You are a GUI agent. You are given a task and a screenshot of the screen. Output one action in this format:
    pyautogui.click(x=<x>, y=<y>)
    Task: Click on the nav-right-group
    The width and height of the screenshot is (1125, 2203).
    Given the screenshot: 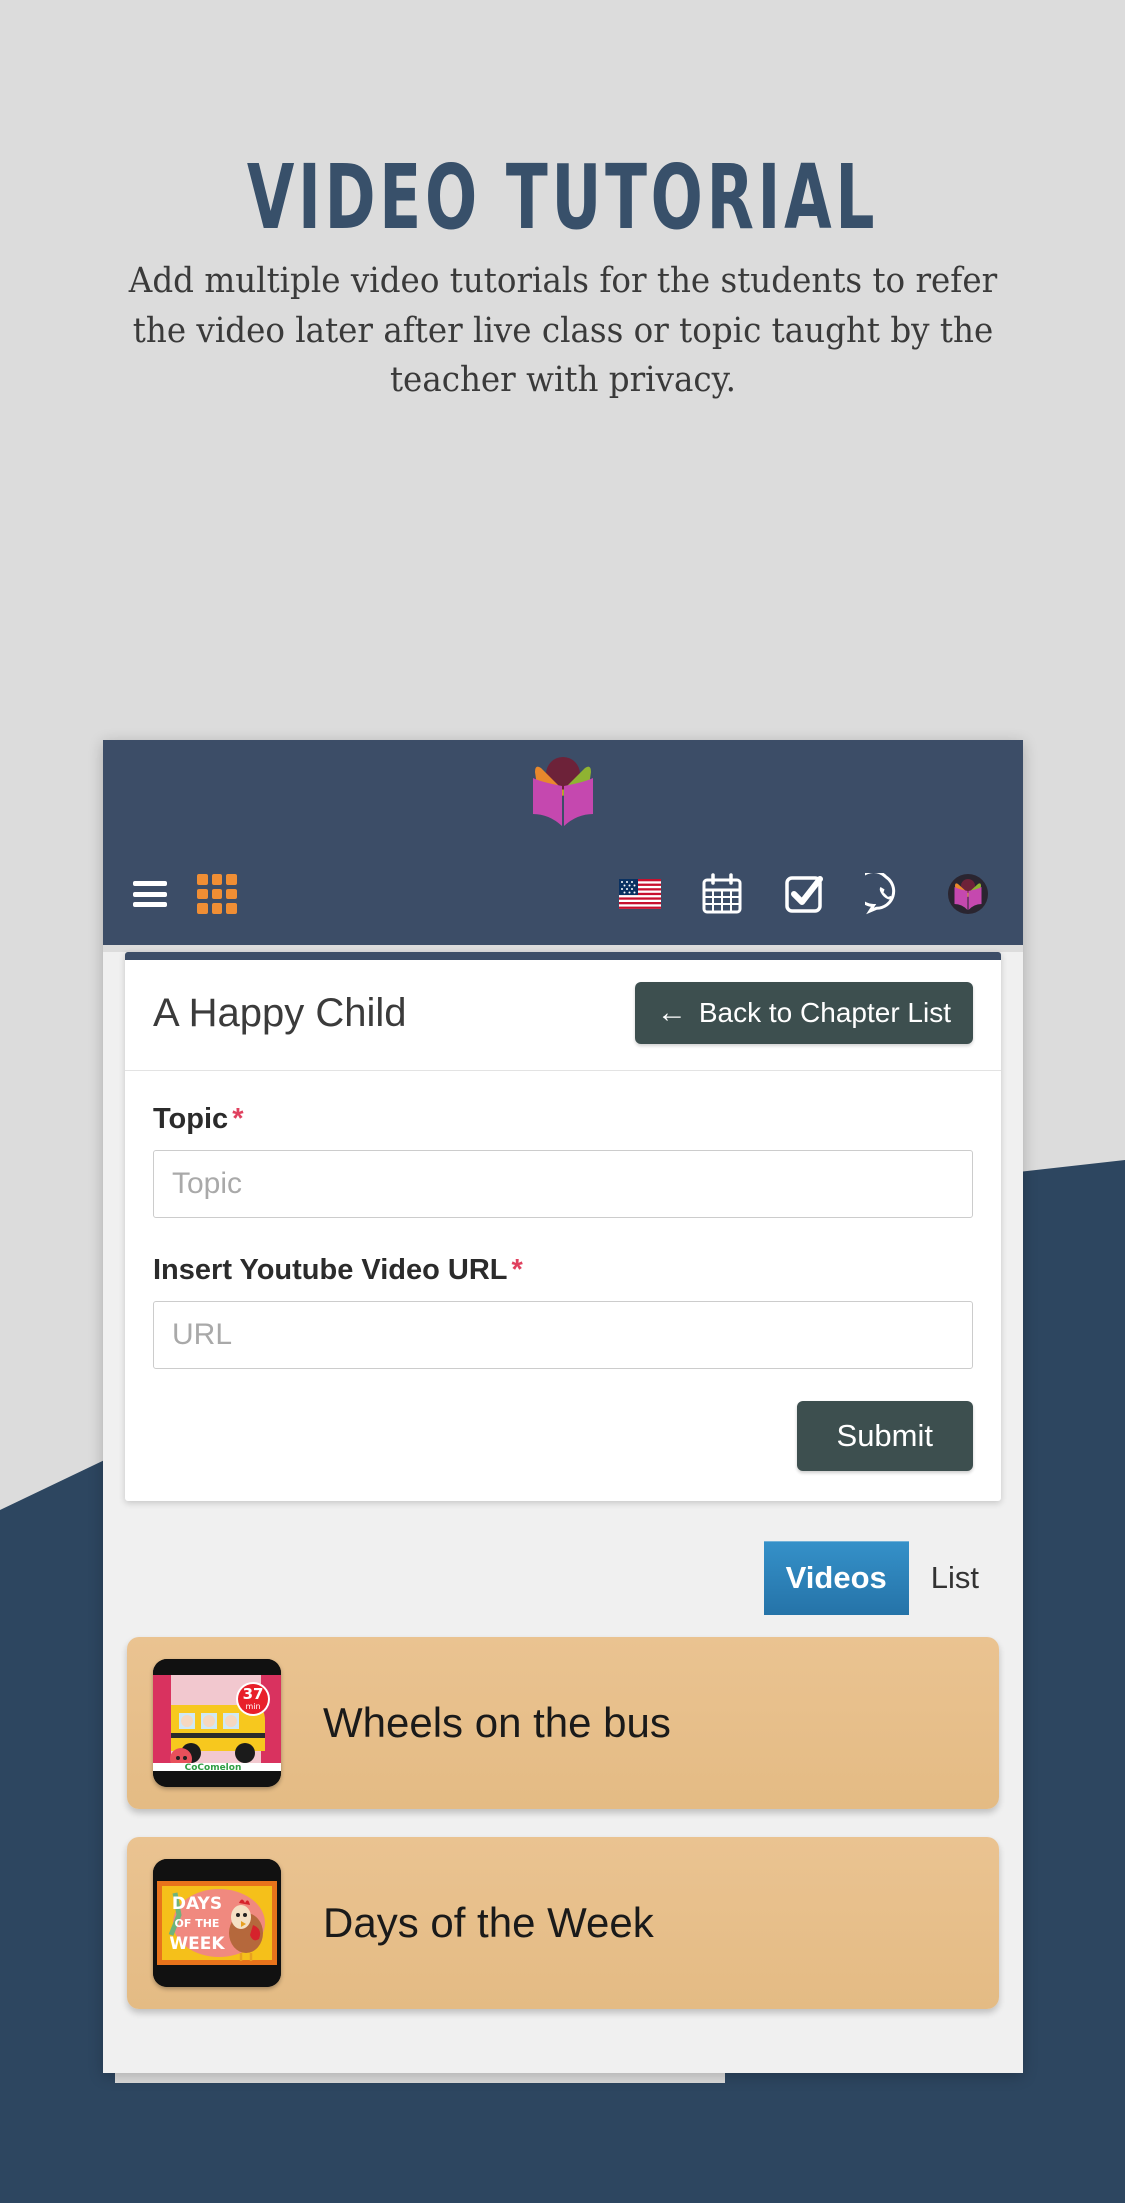 What is the action you would take?
    pyautogui.click(x=821, y=894)
    